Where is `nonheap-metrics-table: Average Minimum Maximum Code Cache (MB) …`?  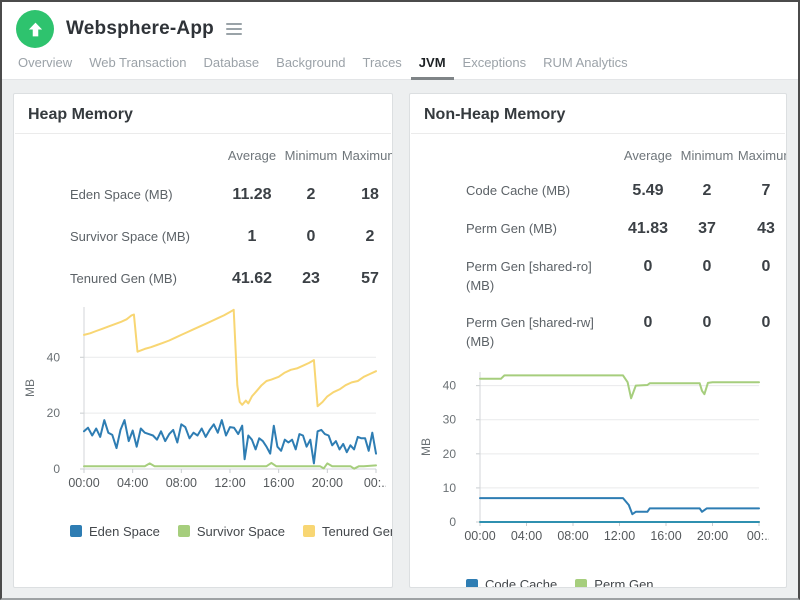 nonheap-metrics-table: Average Minimum Maximum Code Cache (MB) … is located at coordinates (626, 250).